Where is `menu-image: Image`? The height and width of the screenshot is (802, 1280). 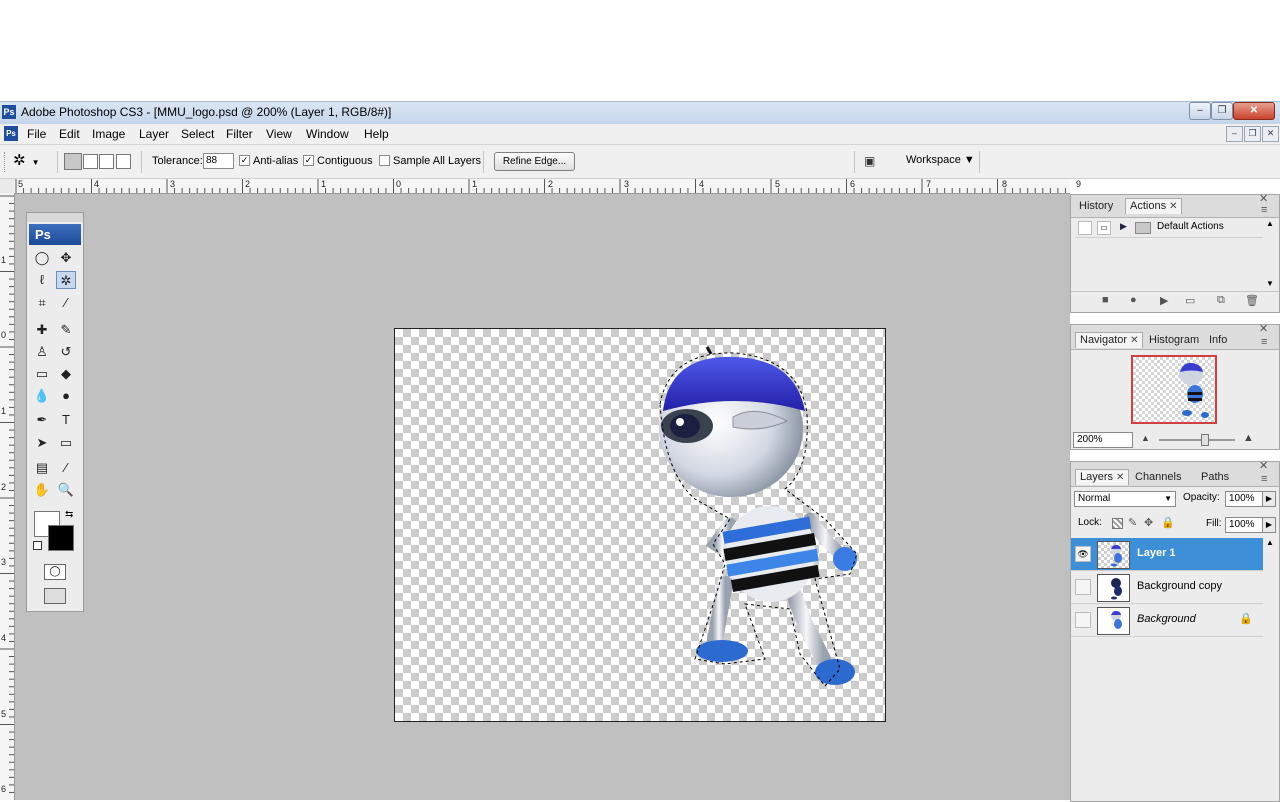
menu-image: Image is located at coordinates (108, 134).